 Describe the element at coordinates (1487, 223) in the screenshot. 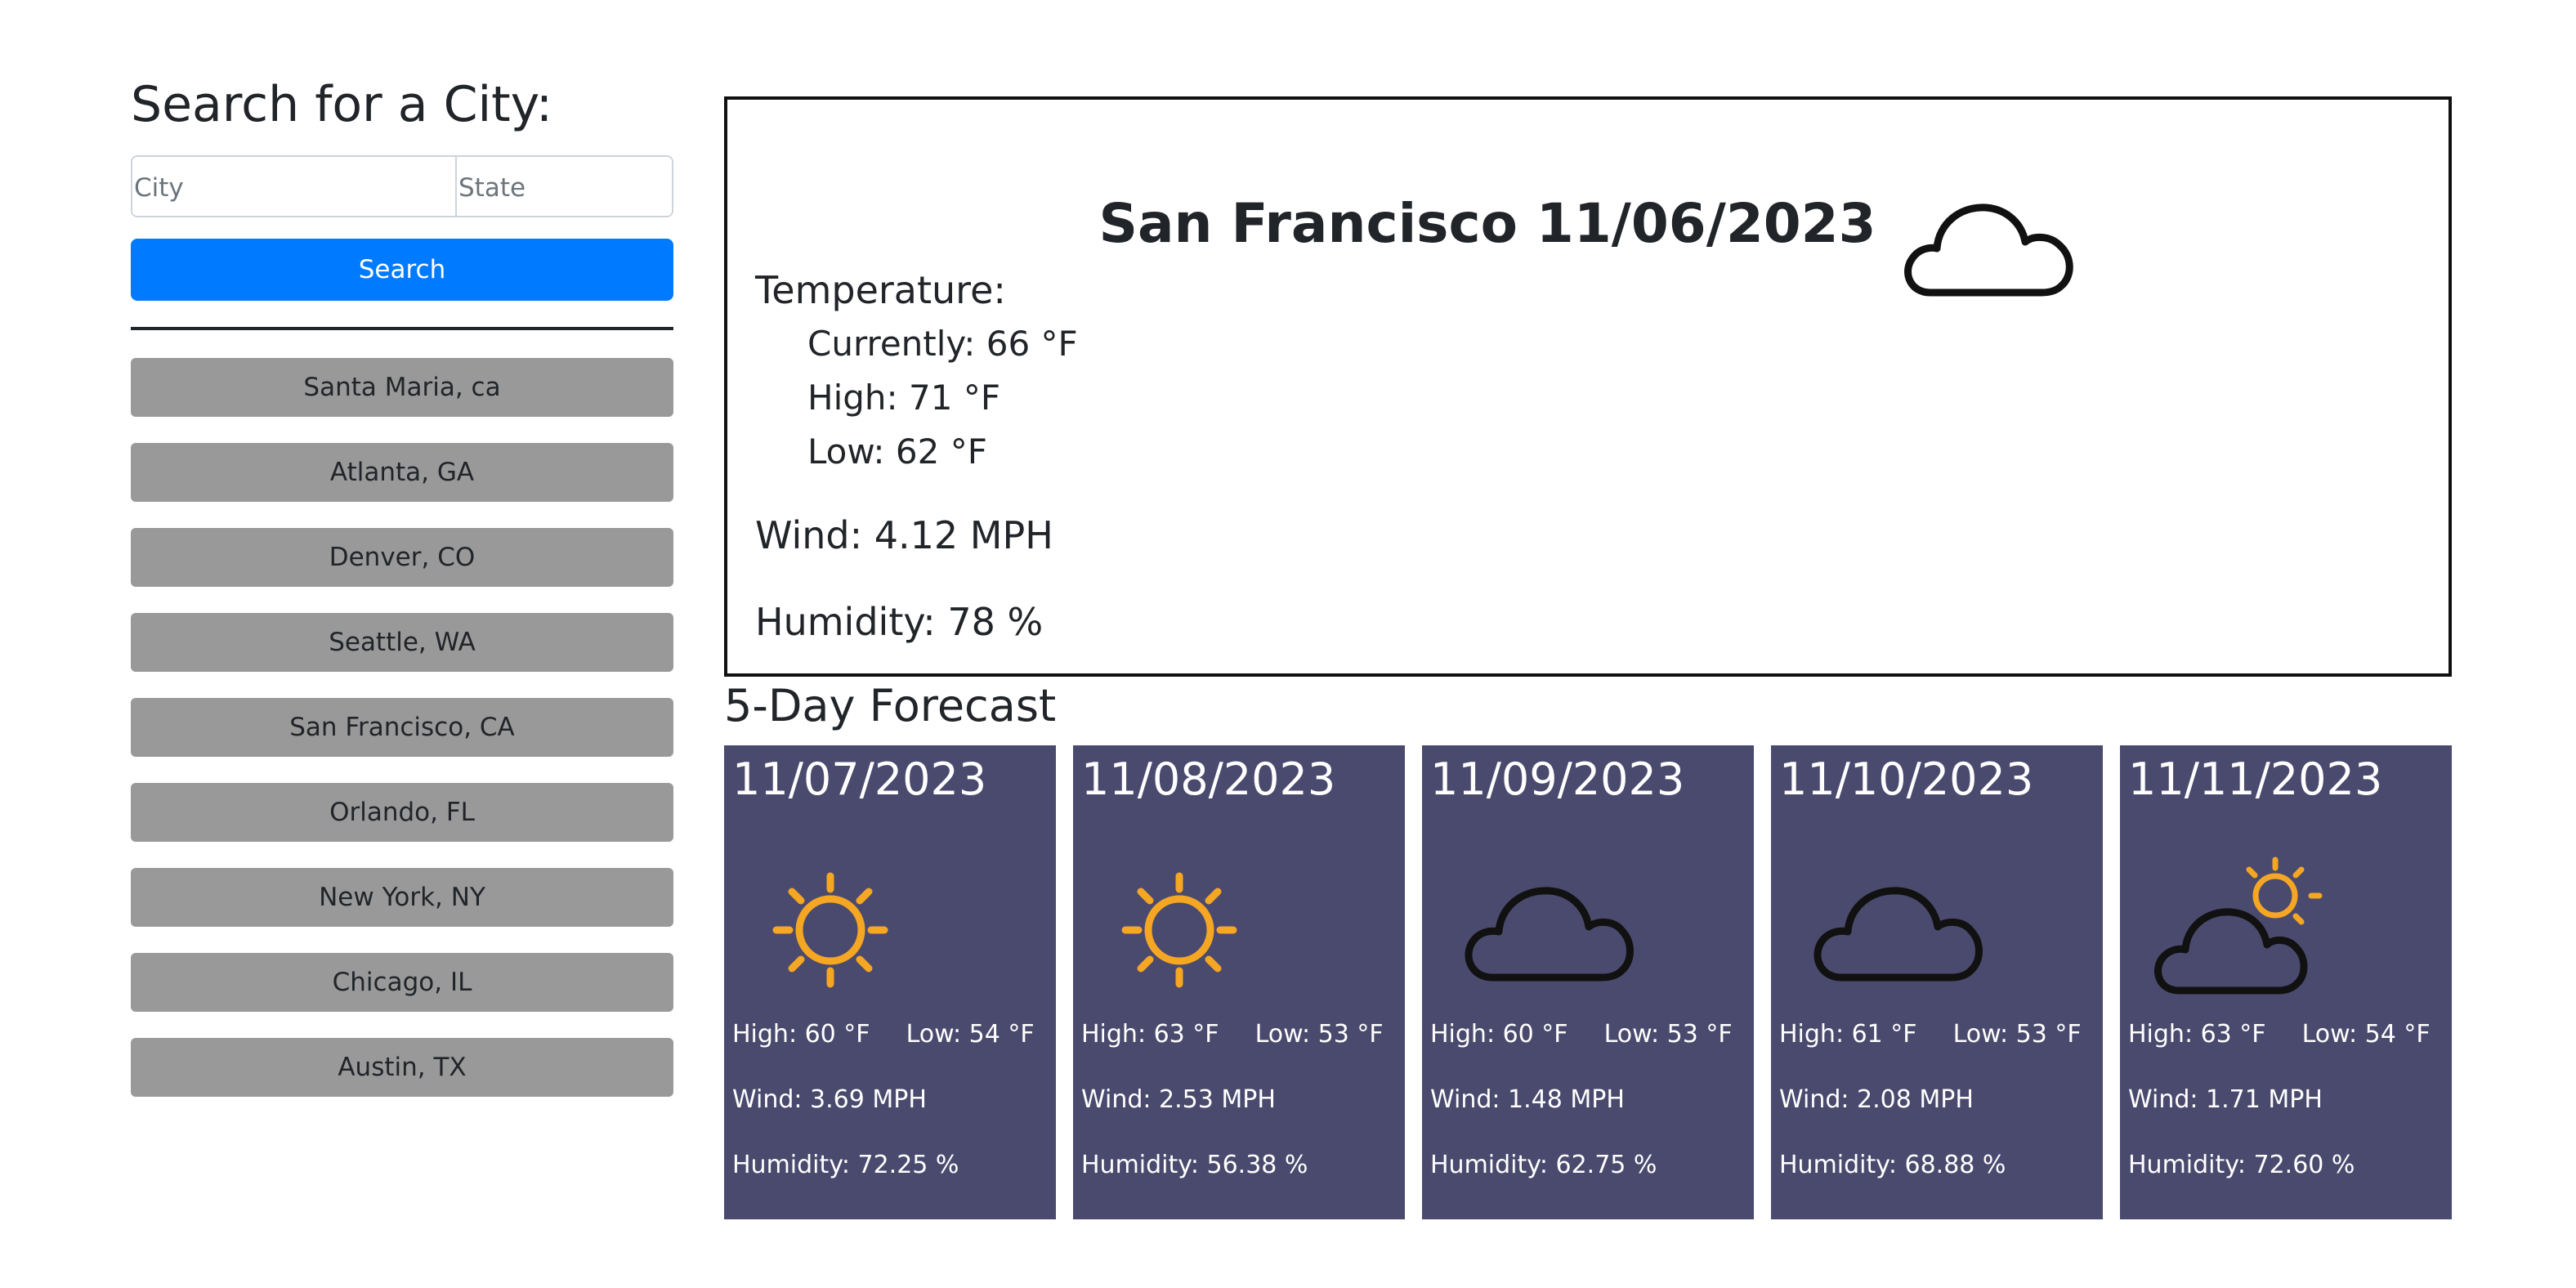

I see `current-city-date: San Francisco 11/06/2023` at that location.